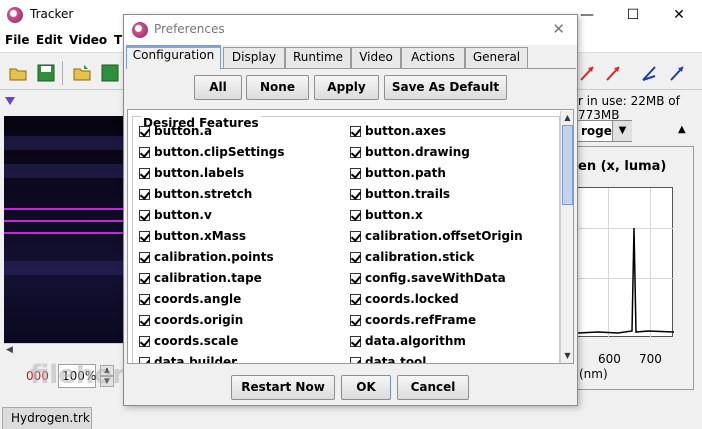  I want to click on scroll-left-icon: ◀, so click(9, 350).